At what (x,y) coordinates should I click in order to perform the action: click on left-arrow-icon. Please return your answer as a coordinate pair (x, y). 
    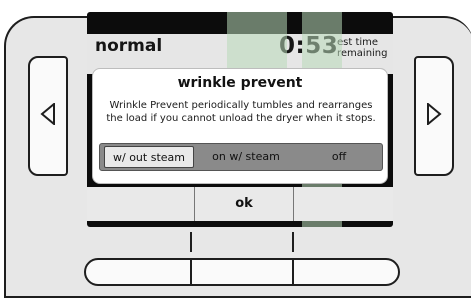
    Looking at the image, I should click on (48, 115).